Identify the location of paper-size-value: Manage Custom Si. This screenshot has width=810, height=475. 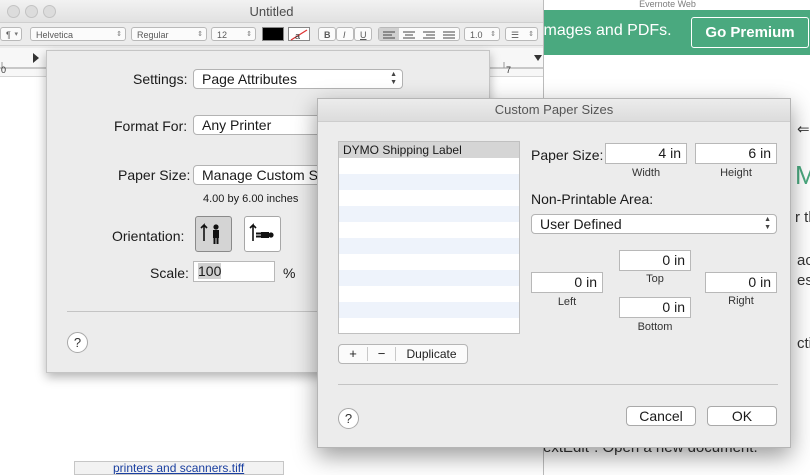
(262, 175).